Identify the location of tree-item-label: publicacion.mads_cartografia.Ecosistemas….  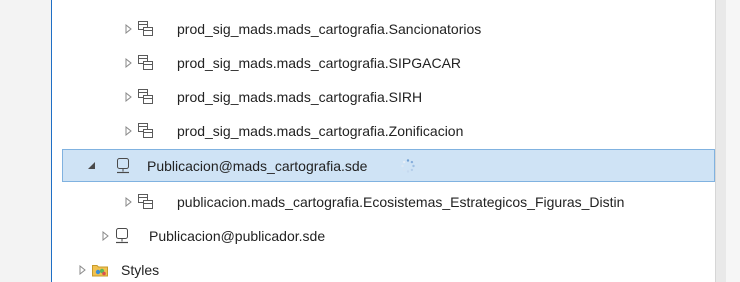
(401, 202).